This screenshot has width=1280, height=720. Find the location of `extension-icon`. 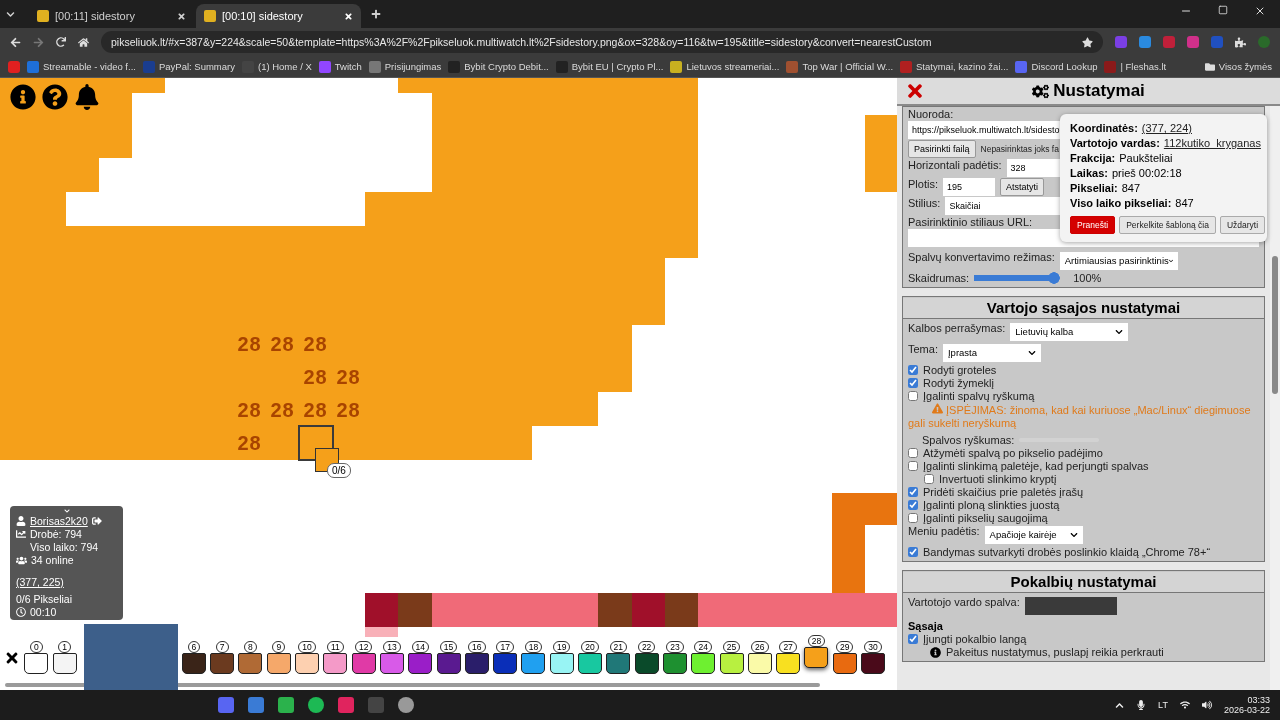

extension-icon is located at coordinates (1145, 42).